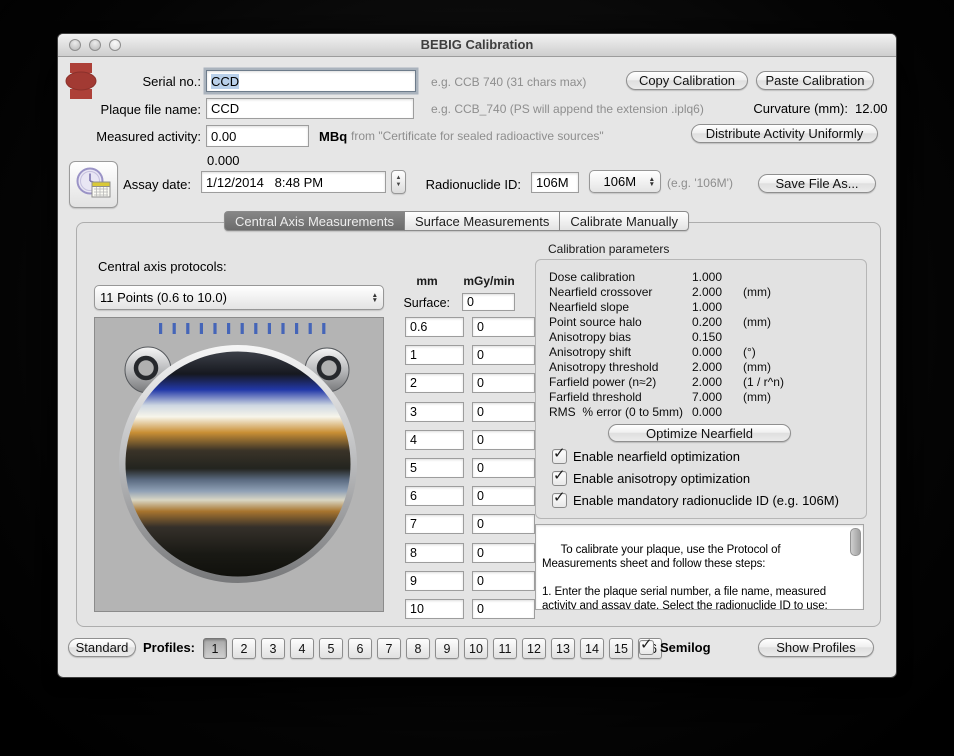  What do you see at coordinates (707, 321) in the screenshot?
I see `parameter-value: 0.200` at bounding box center [707, 321].